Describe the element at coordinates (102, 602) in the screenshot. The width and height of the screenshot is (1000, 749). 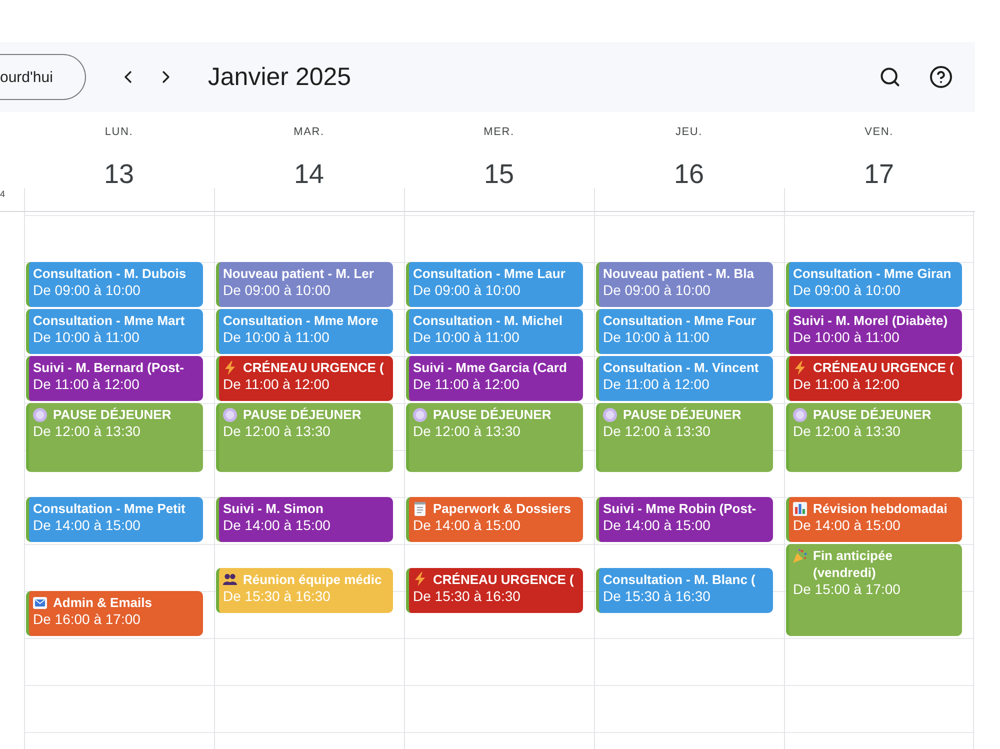
I see `event-title: Admin & Emails` at that location.